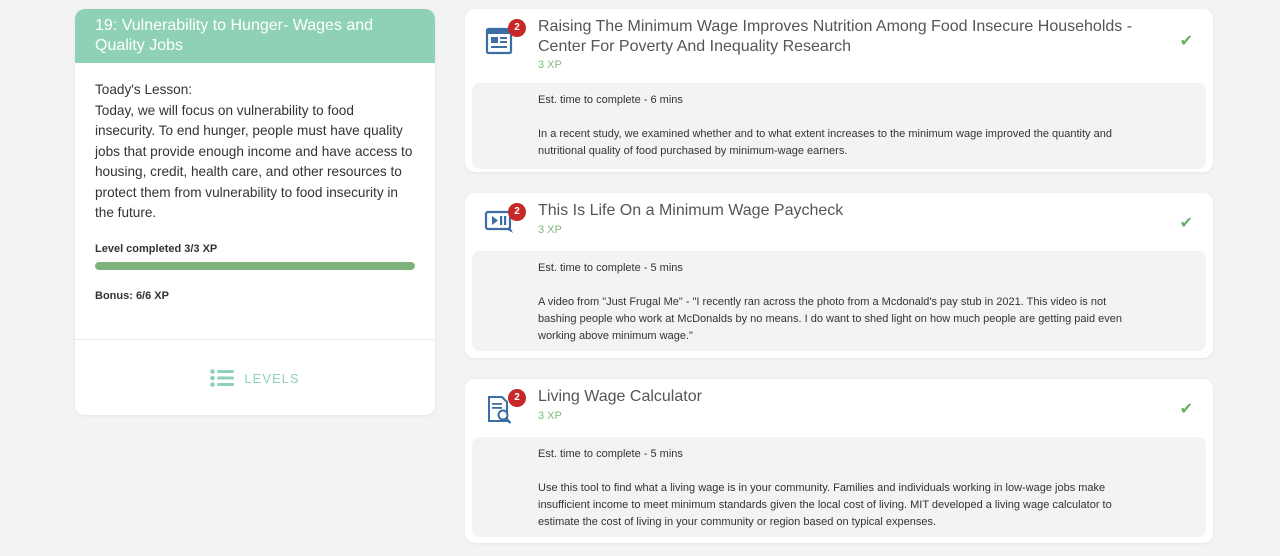  I want to click on divider, so click(255, 339).